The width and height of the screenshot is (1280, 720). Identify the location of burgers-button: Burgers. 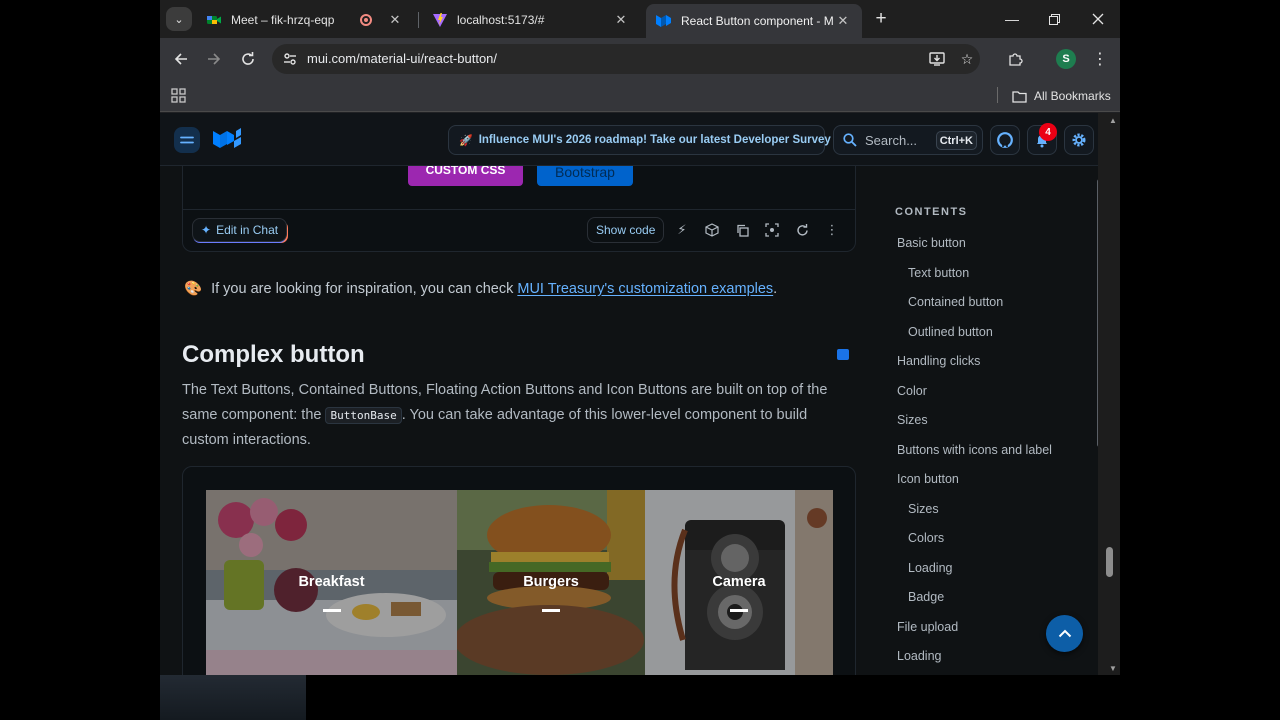
(551, 582).